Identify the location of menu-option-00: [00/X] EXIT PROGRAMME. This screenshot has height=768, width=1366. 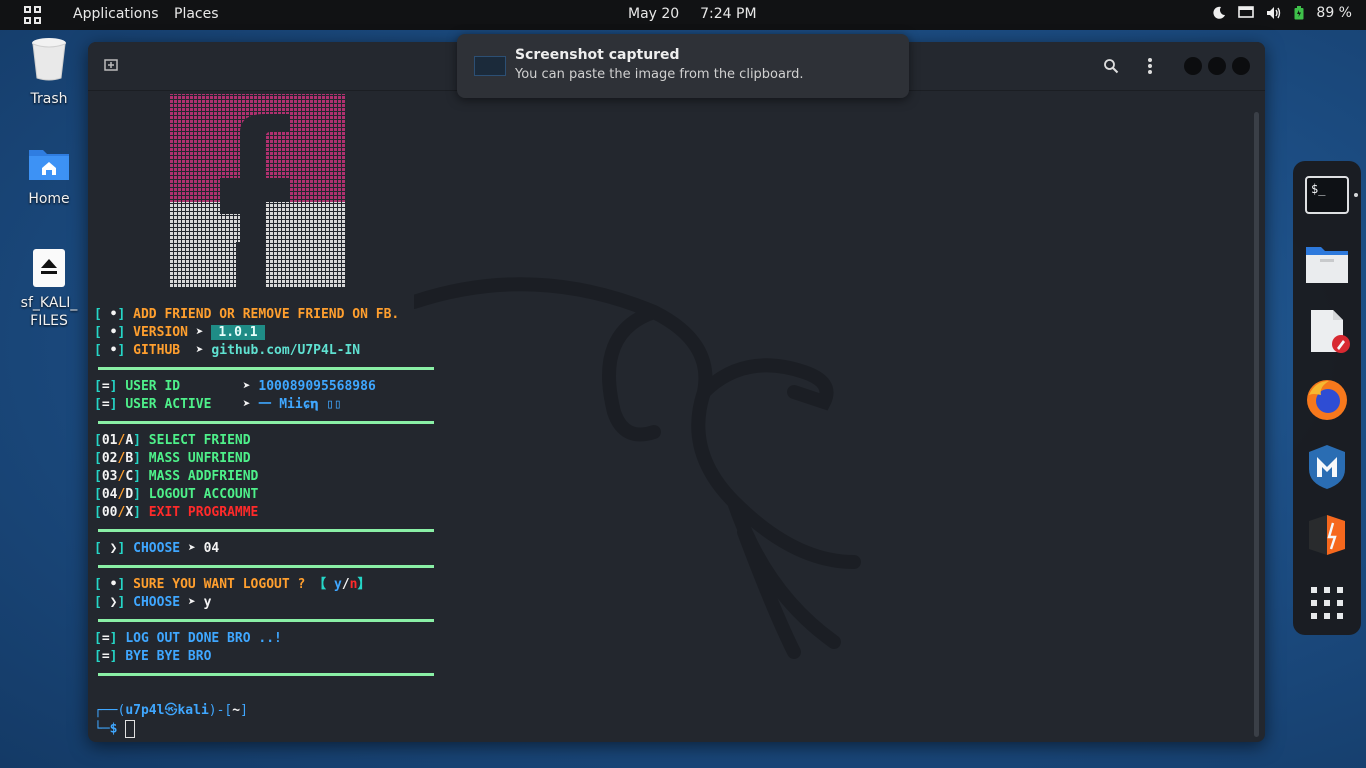
(176, 512).